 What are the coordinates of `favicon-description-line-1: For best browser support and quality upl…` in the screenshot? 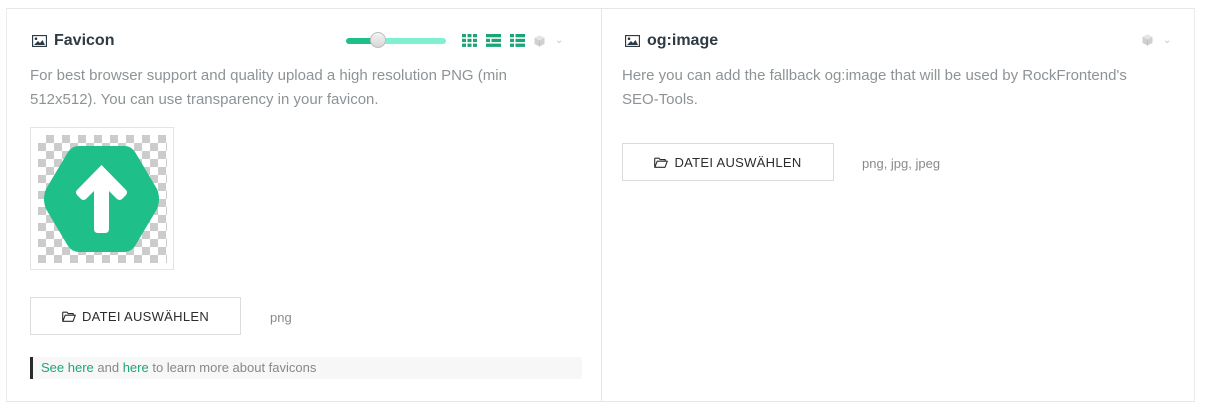 It's located at (268, 75).